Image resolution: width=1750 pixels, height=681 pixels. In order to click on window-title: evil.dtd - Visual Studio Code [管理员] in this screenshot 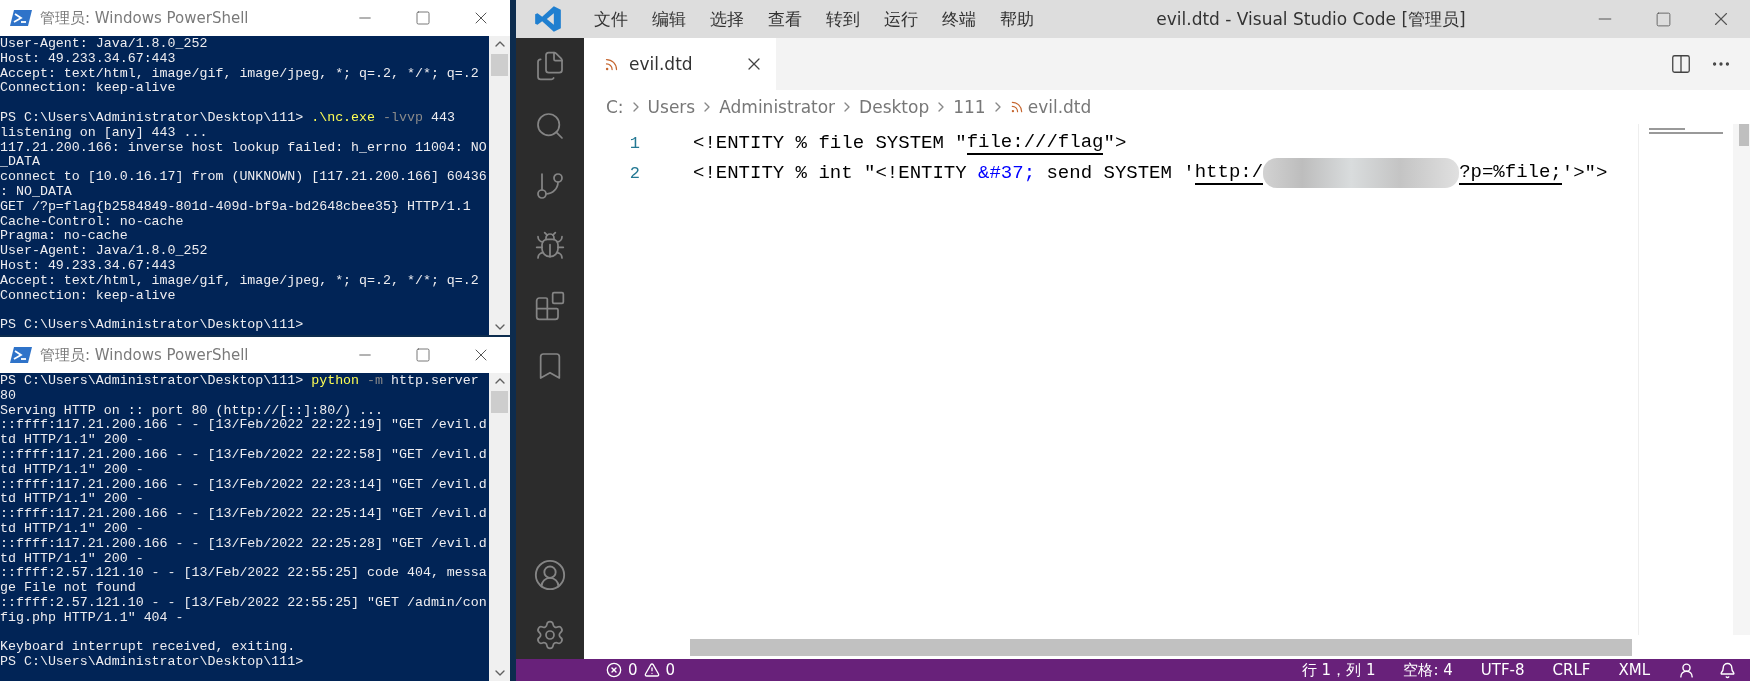, I will do `click(1311, 19)`.